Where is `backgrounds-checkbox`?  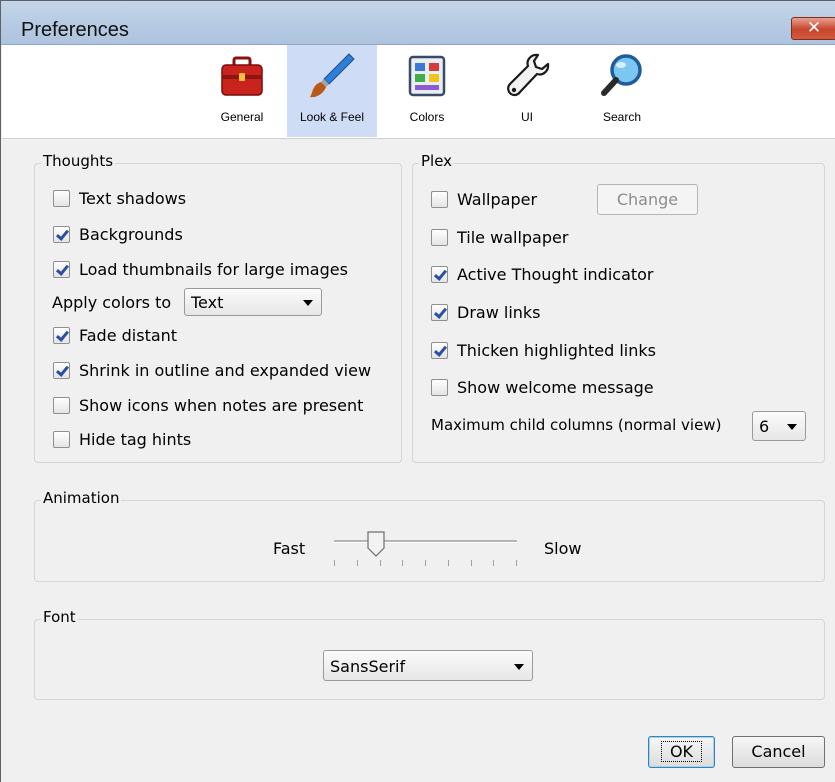
backgrounds-checkbox is located at coordinates (61, 234).